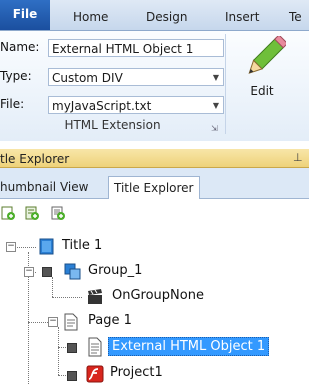  What do you see at coordinates (58, 213) in the screenshot?
I see `add-question-icon` at bounding box center [58, 213].